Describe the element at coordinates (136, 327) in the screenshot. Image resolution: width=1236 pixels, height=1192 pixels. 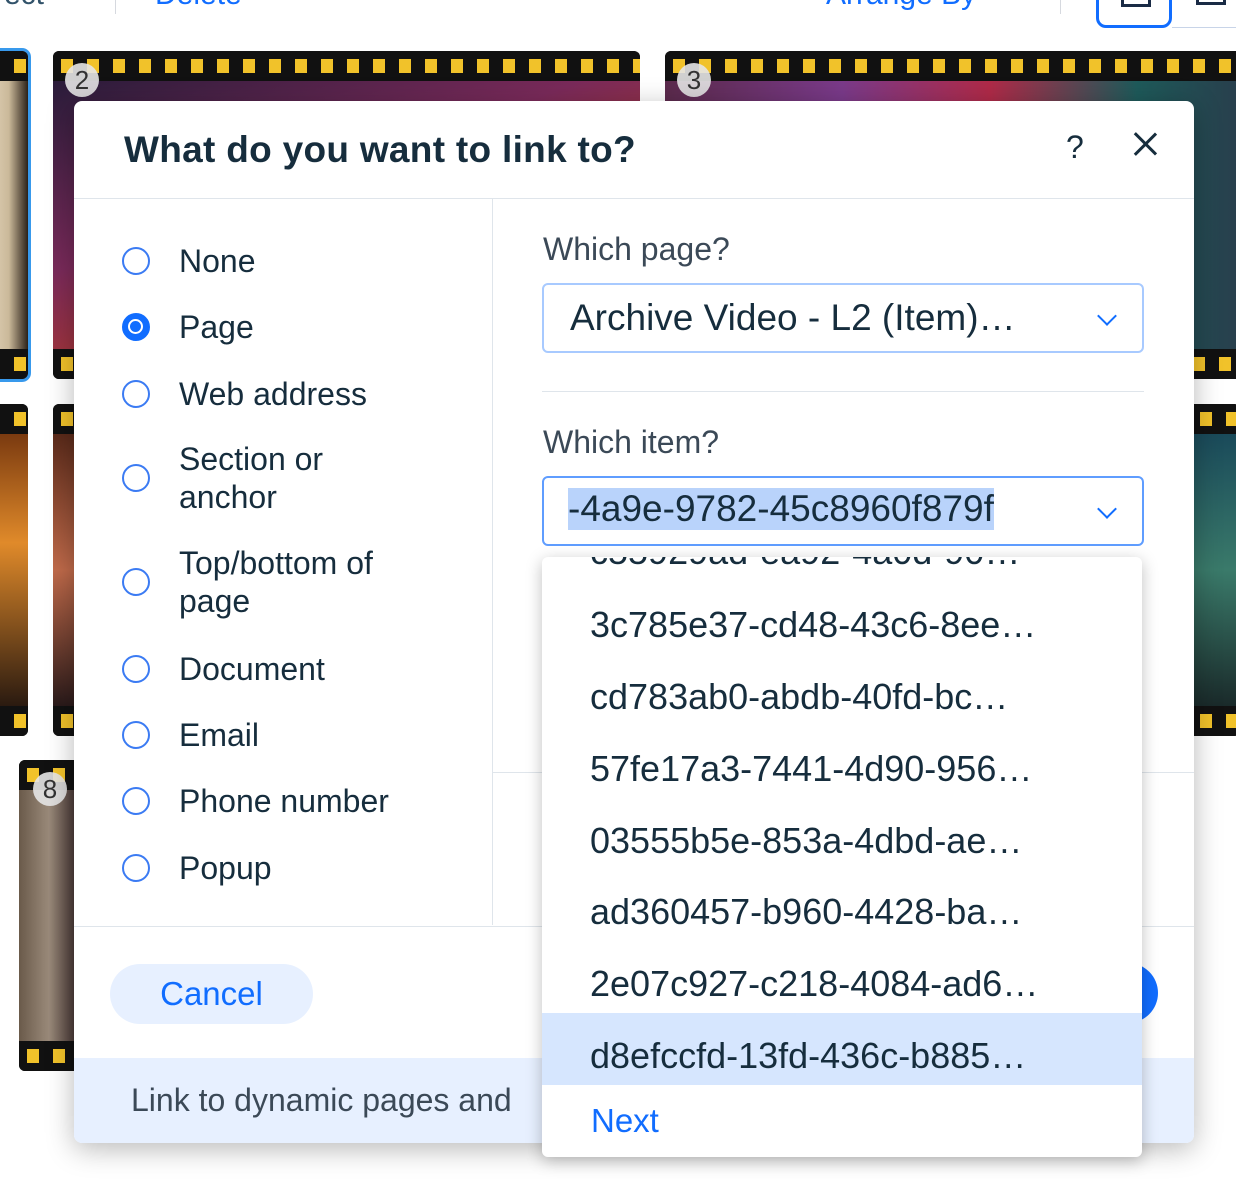
I see `radio-button-checked` at that location.